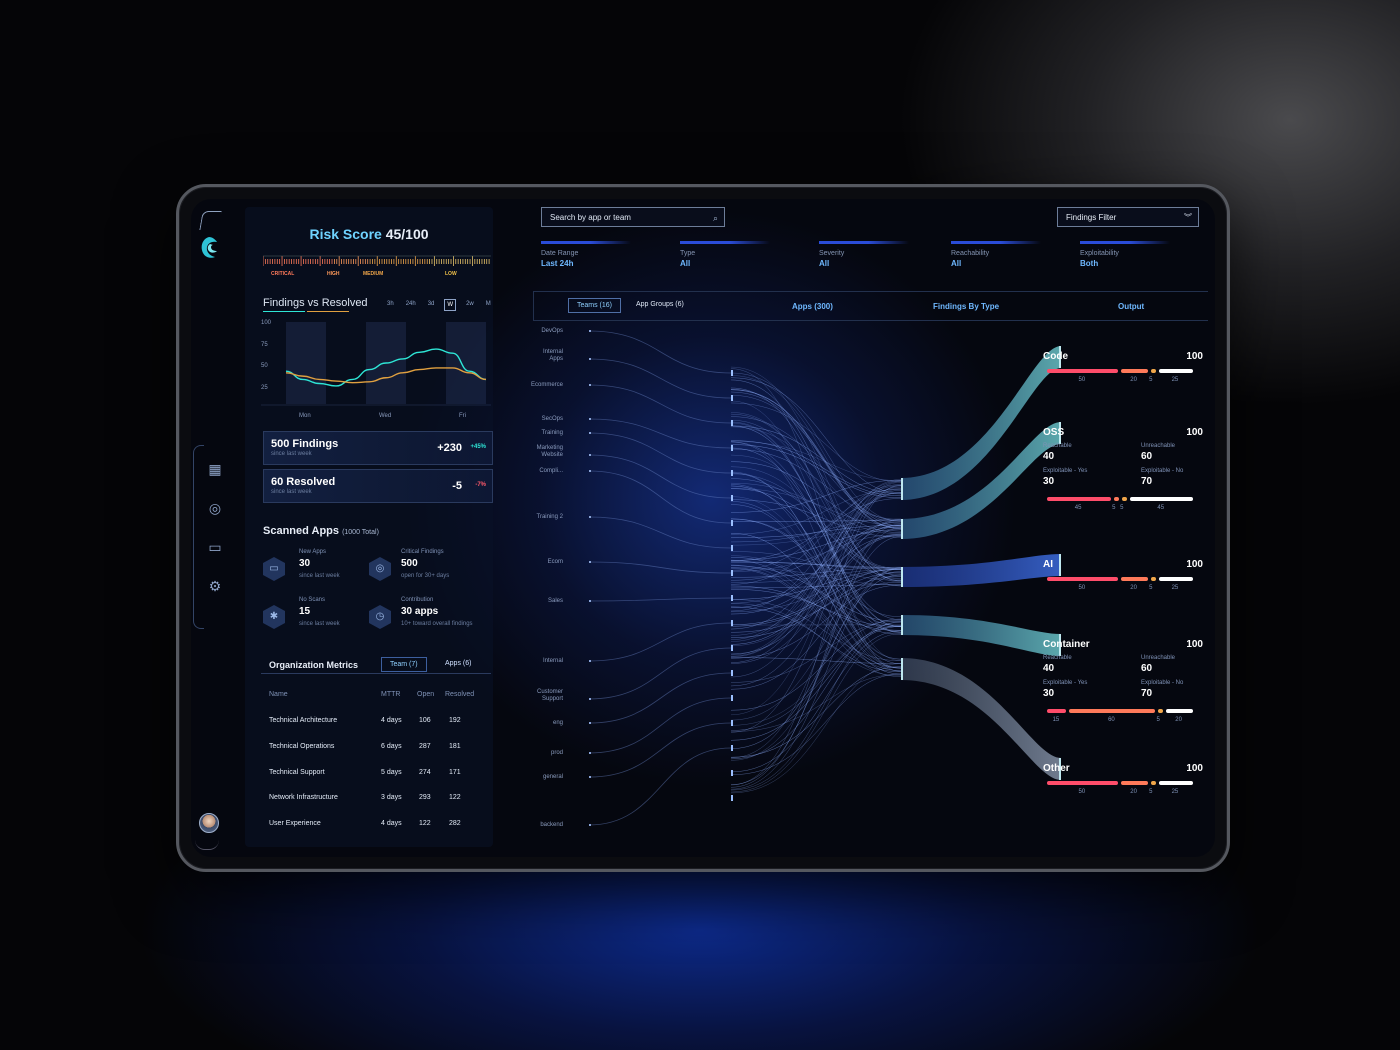 This screenshot has height=1050, width=1400. I want to click on team-label: general, so click(538, 777).